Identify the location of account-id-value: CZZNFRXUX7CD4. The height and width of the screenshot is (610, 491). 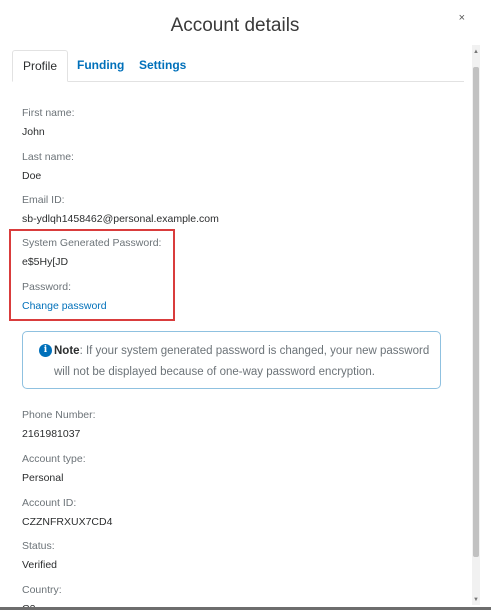
(67, 522).